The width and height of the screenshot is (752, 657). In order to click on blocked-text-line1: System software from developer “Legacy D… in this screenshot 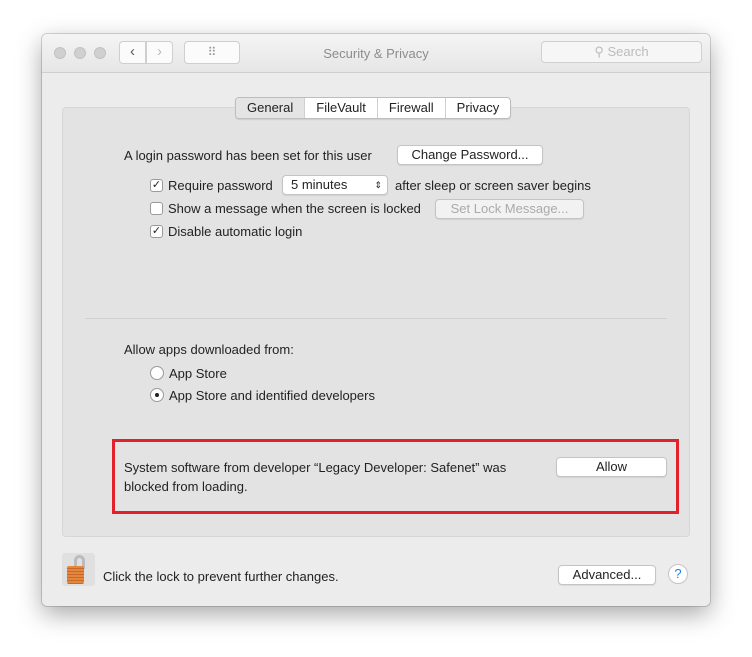, I will do `click(315, 467)`.